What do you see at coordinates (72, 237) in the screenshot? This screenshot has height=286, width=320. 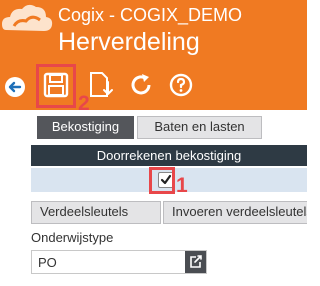 I see `onderwijstype-label: Onderwijstype` at bounding box center [72, 237].